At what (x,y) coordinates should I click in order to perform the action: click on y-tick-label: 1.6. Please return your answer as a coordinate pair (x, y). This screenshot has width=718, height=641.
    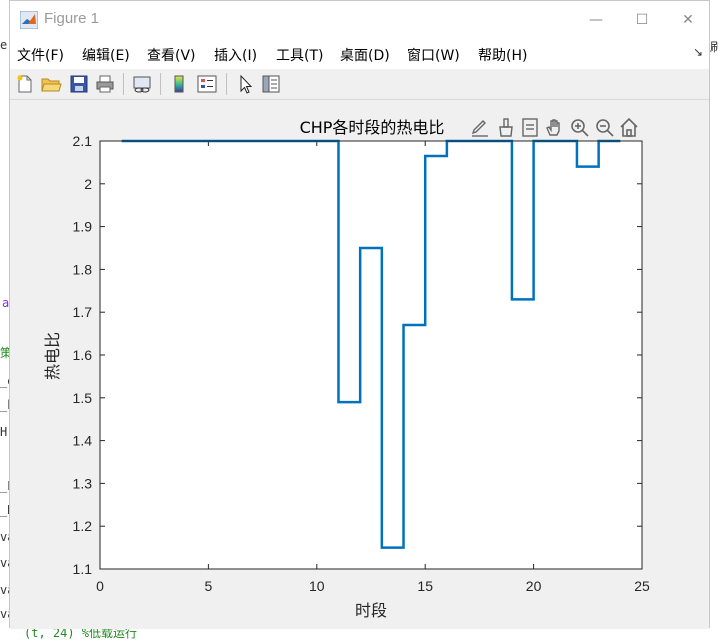
    Looking at the image, I should click on (83, 355).